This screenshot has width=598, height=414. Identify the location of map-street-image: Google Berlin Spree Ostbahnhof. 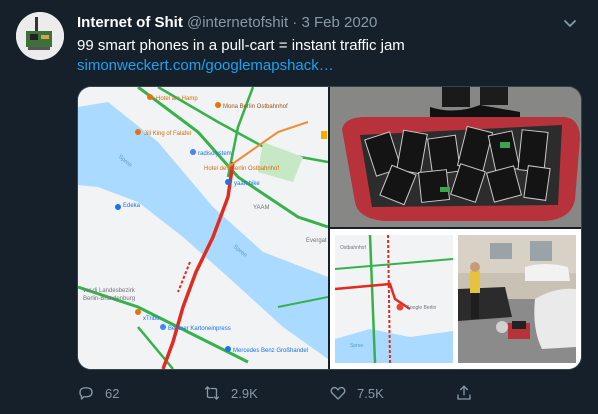
(455, 299).